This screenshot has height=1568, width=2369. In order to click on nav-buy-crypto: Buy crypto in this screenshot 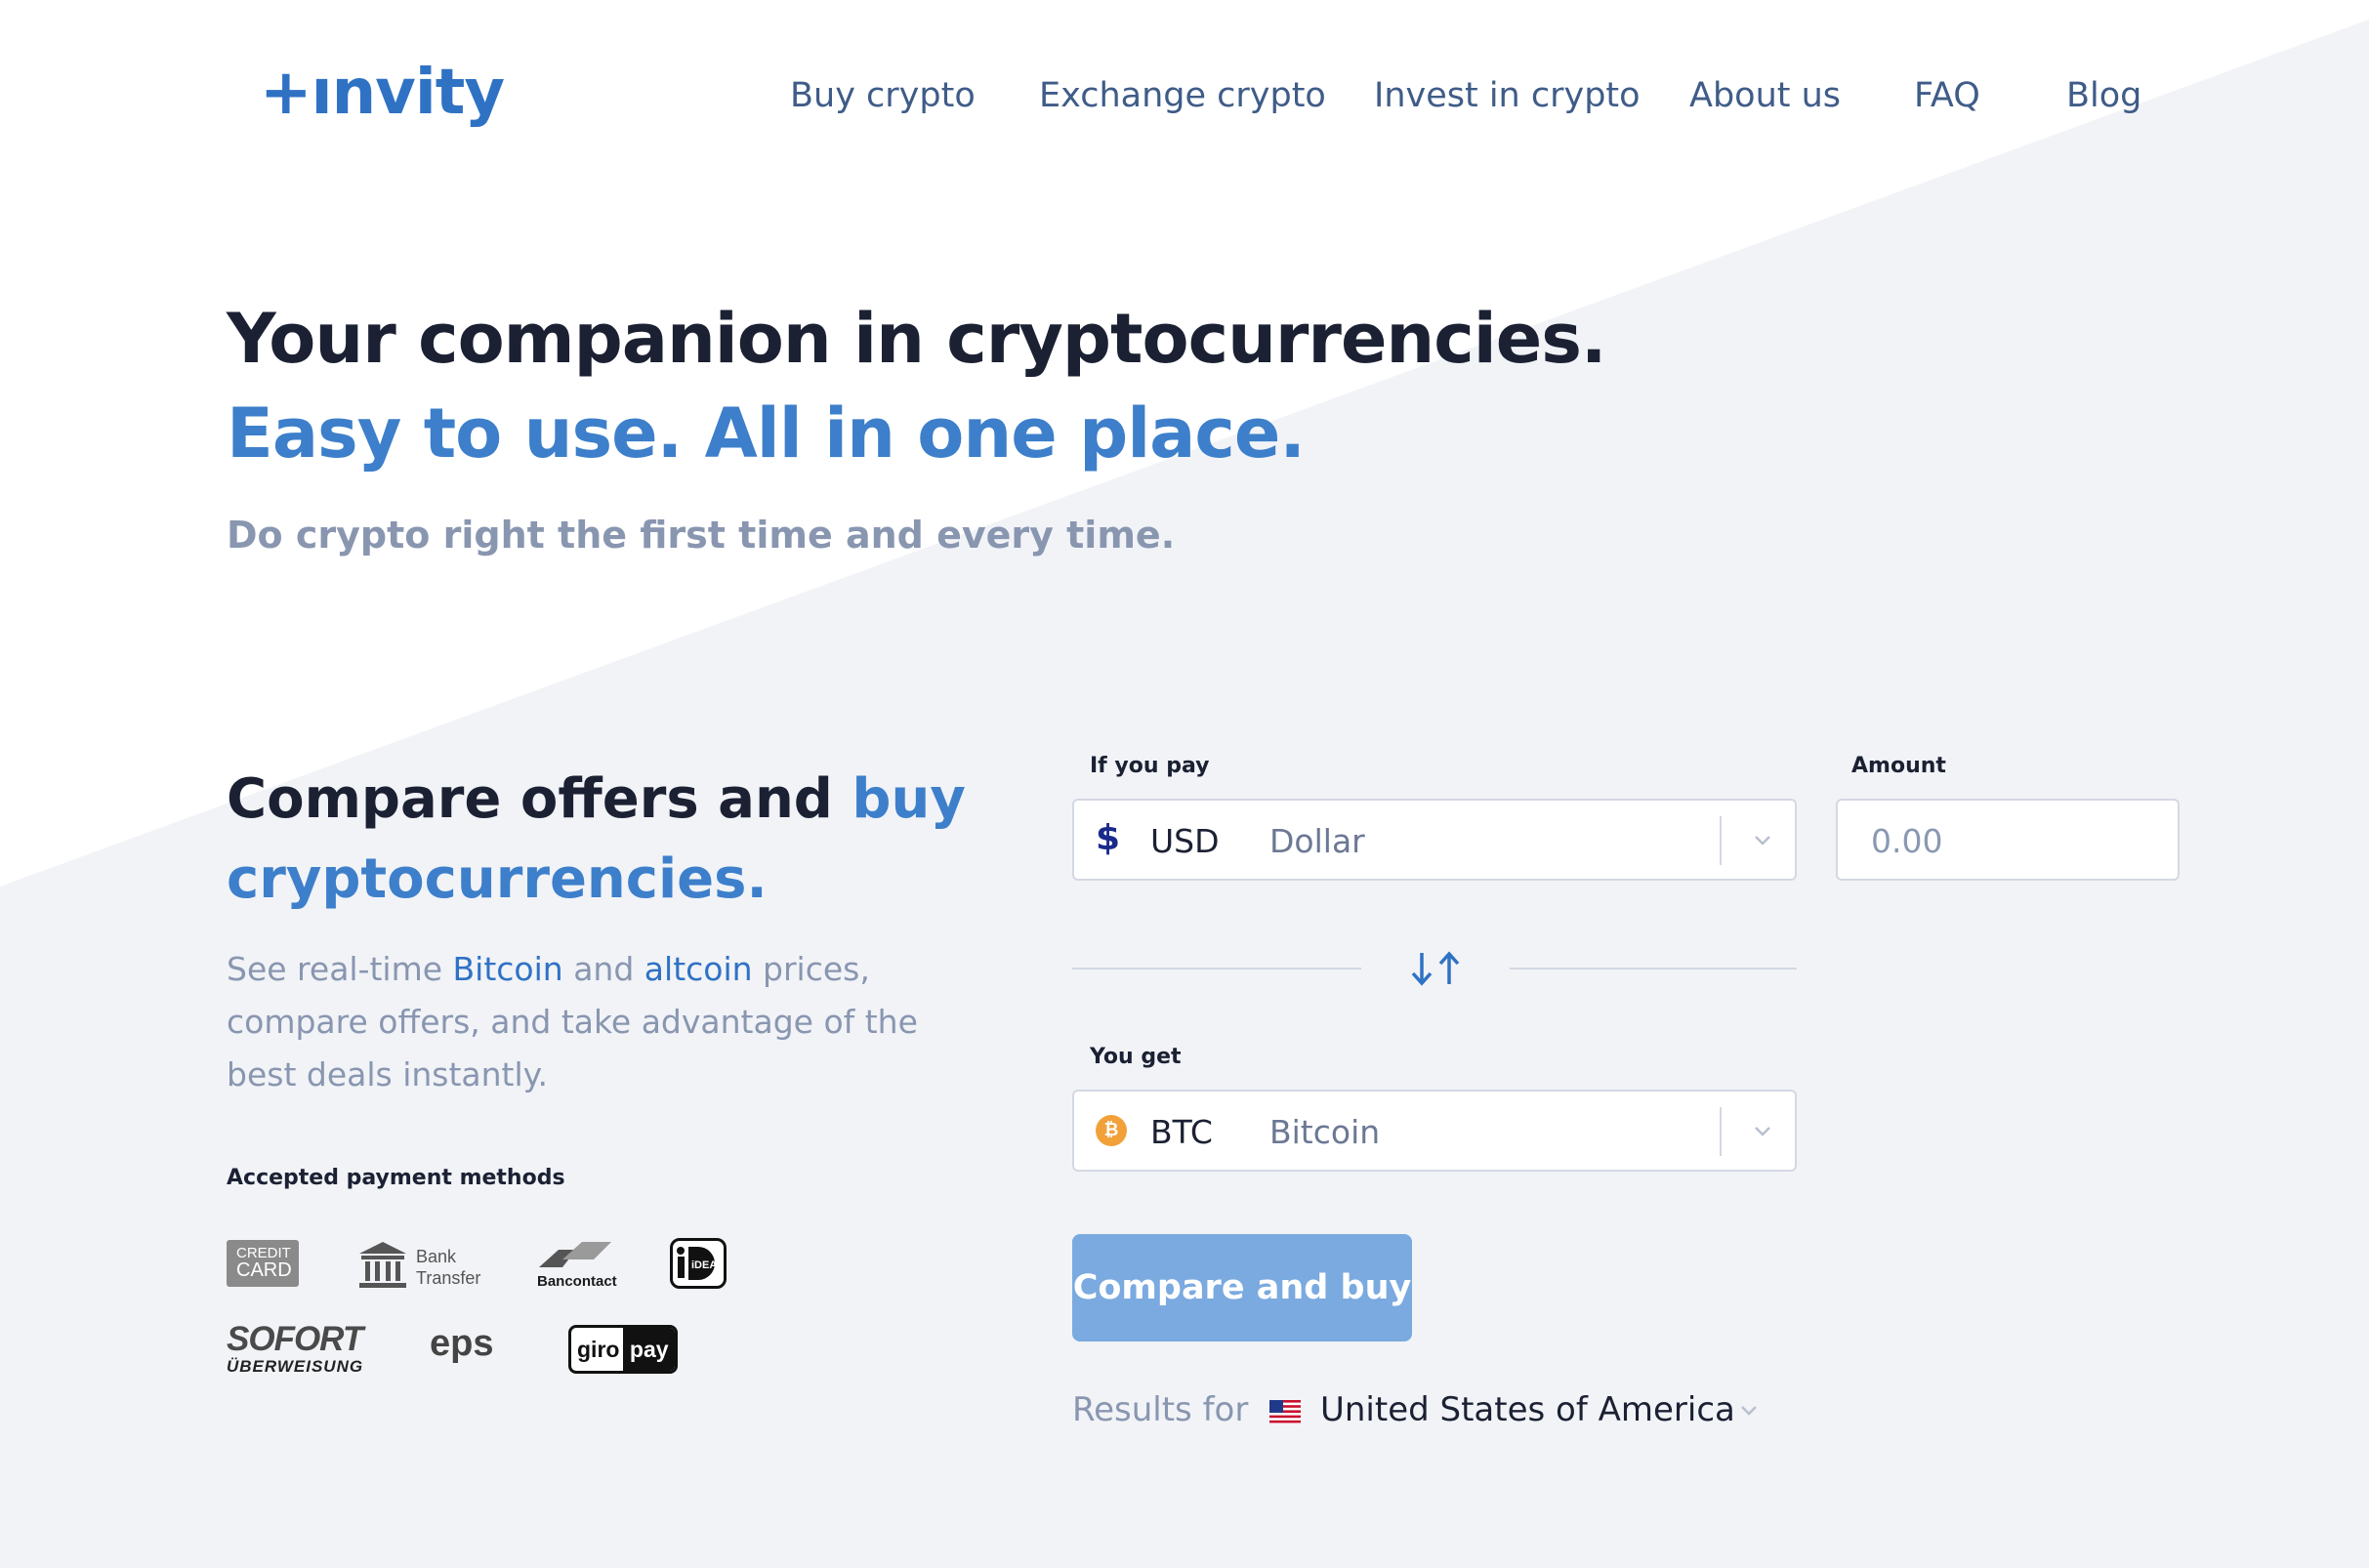, I will do `click(883, 96)`.